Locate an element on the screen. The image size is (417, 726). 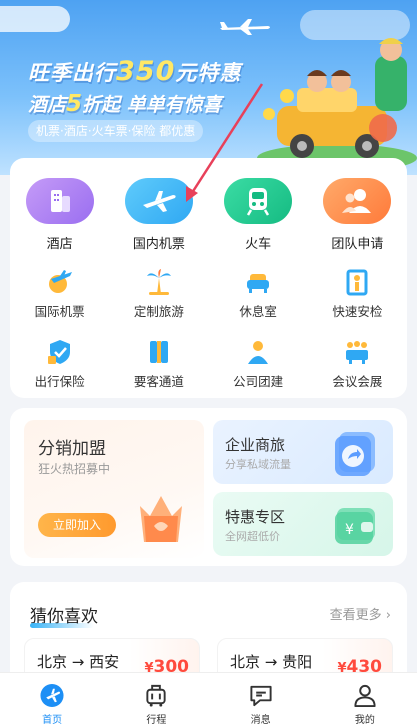
sub-services-row: 出行保险 要客通道 公司团建 会议会展 is located at coordinates (208, 364).